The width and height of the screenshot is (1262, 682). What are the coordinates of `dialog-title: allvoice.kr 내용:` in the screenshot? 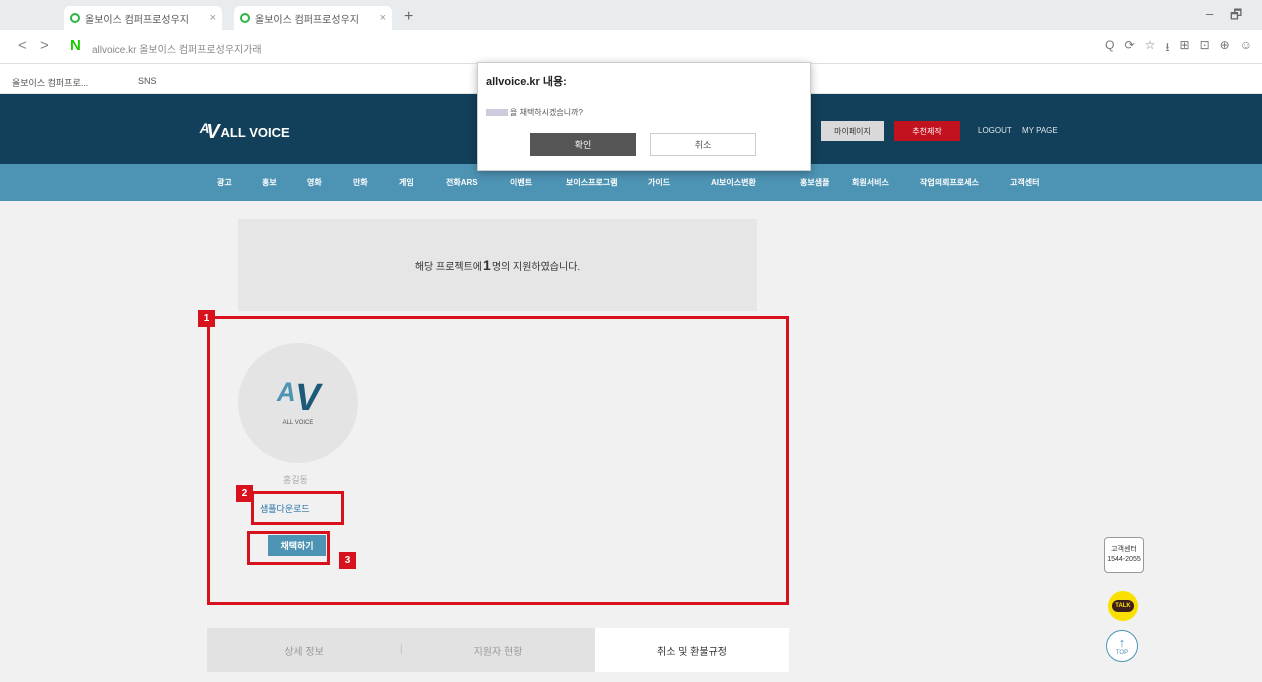 It's located at (526, 82).